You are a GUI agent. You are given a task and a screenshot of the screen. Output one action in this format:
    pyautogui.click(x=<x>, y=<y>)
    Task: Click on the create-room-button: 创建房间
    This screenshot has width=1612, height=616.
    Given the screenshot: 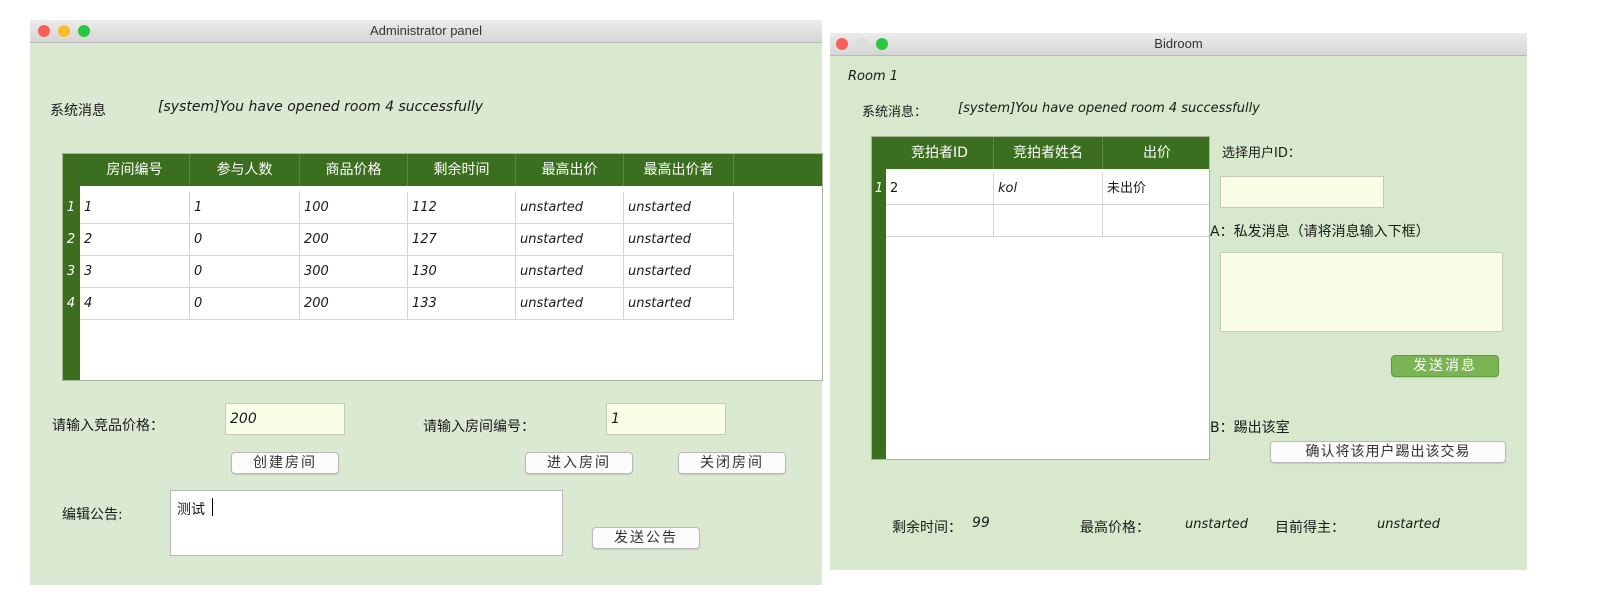 What is the action you would take?
    pyautogui.click(x=285, y=463)
    